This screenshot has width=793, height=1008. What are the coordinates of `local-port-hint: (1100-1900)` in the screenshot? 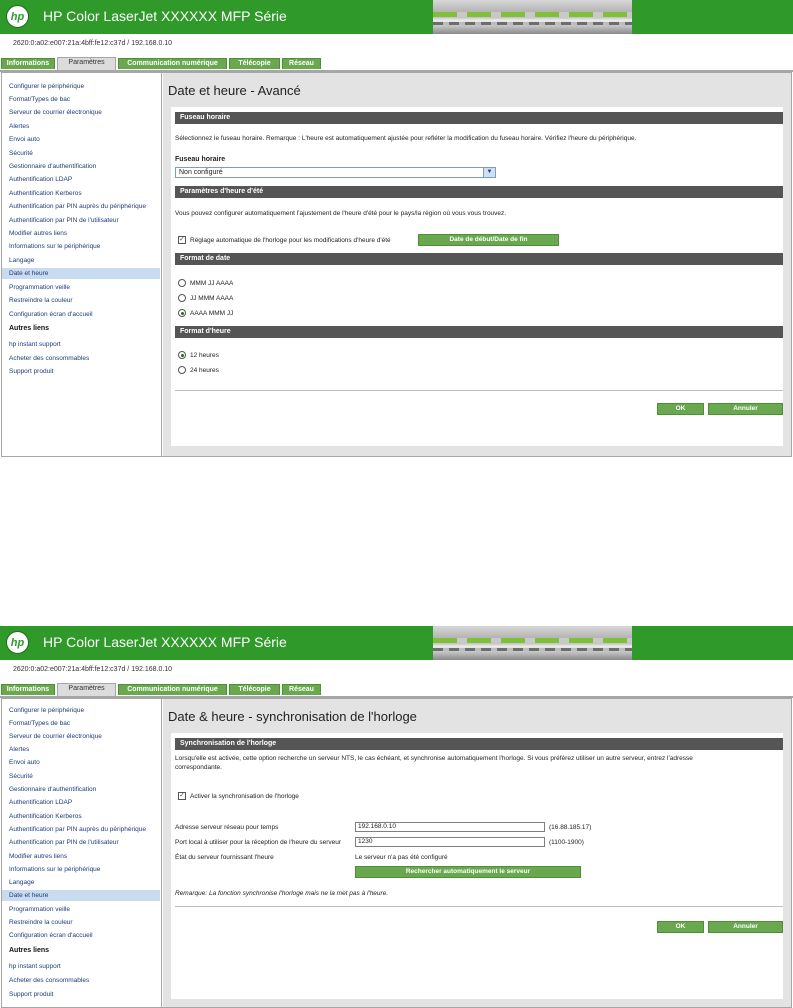 It's located at (566, 842).